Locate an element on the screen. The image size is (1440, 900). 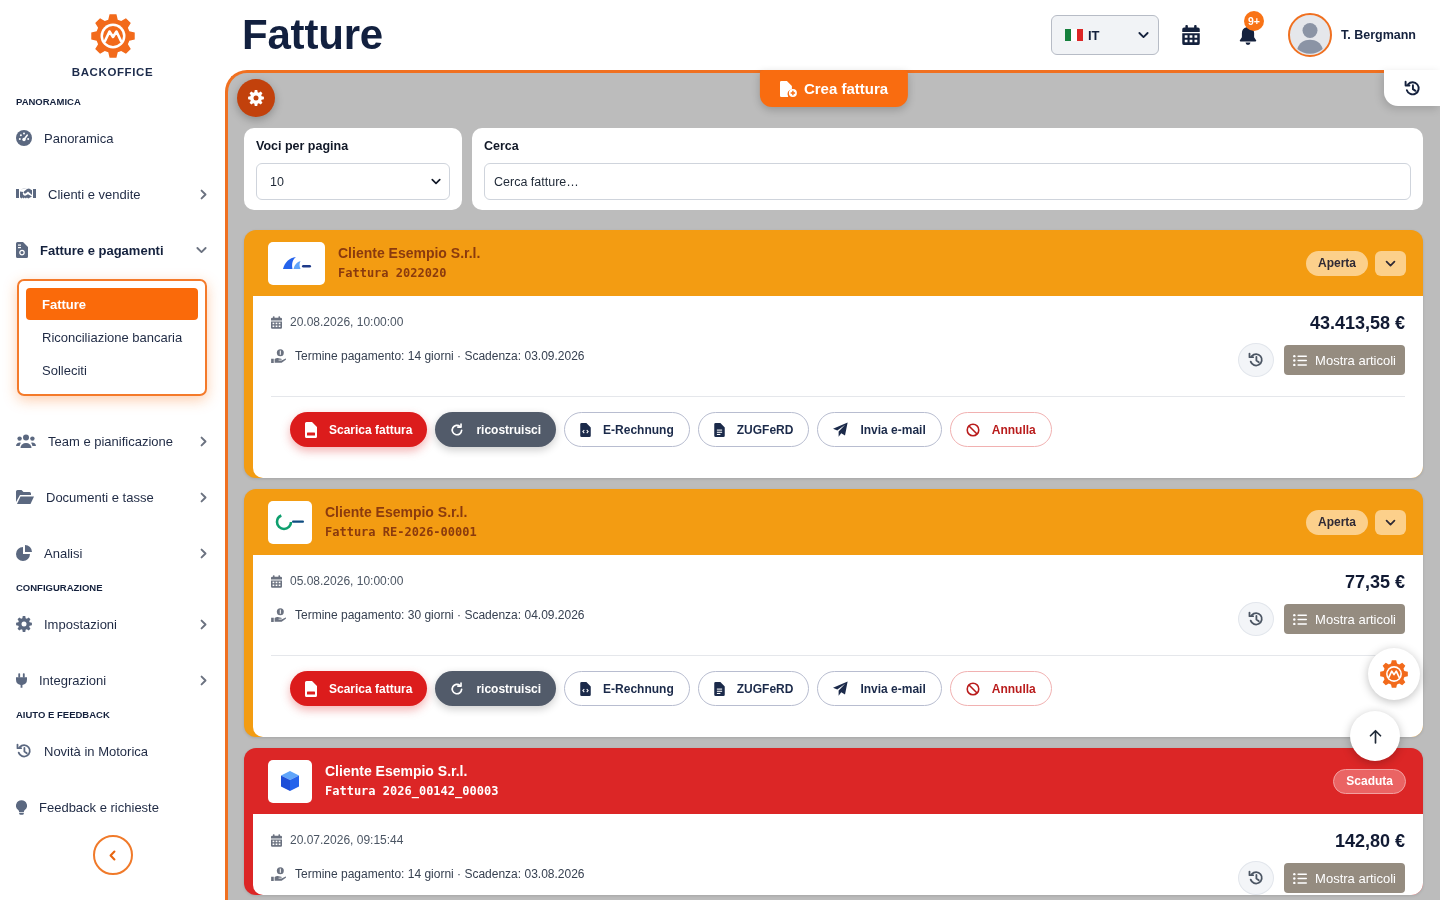
people-icon is located at coordinates (26, 441).